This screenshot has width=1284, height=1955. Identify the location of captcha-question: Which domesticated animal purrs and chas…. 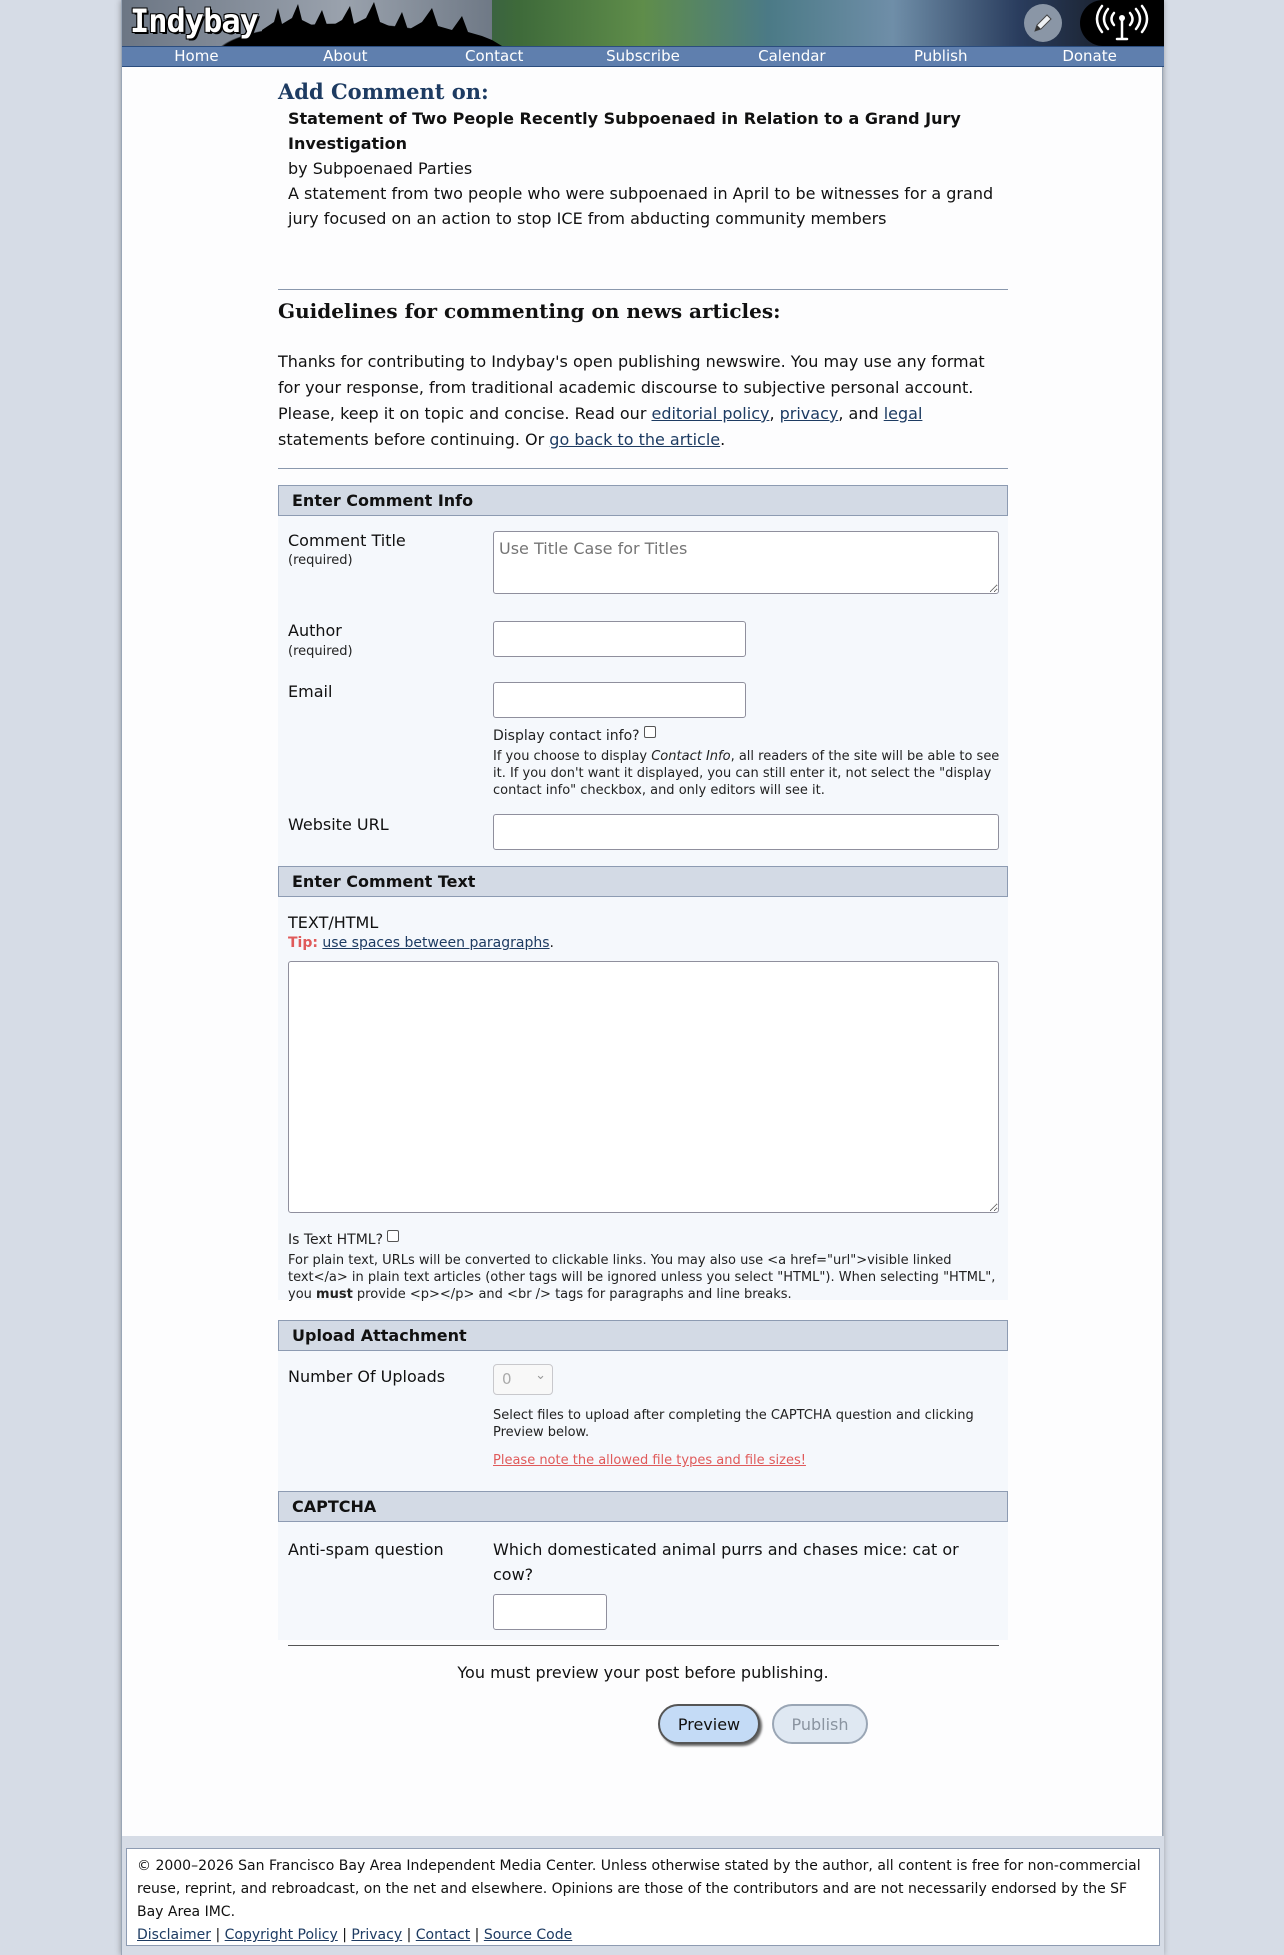
(726, 1562).